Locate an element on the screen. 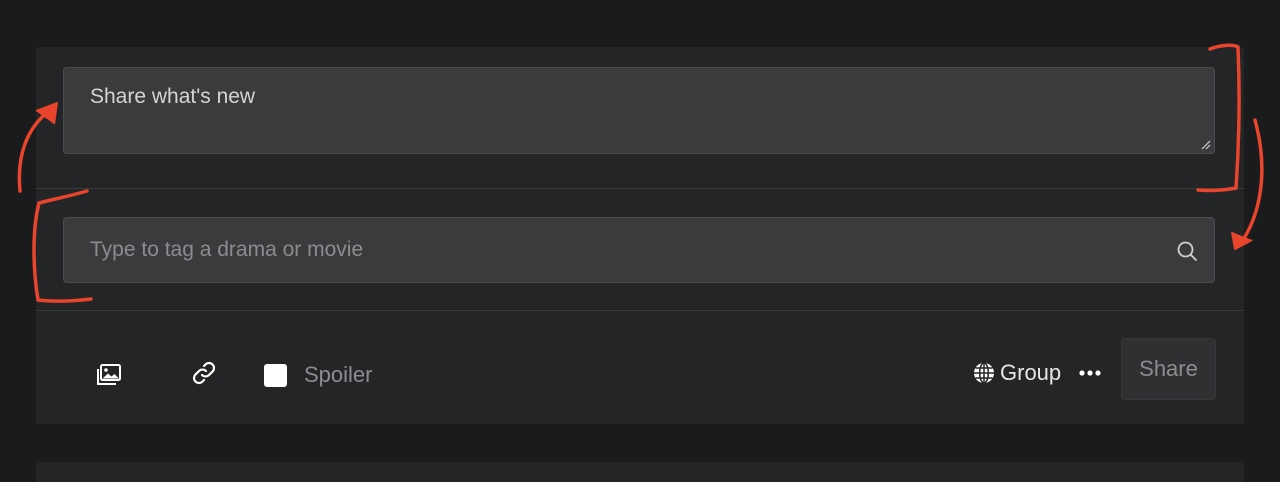 This screenshot has height=482, width=1280. spoiler-label: Spoiler is located at coordinates (338, 374).